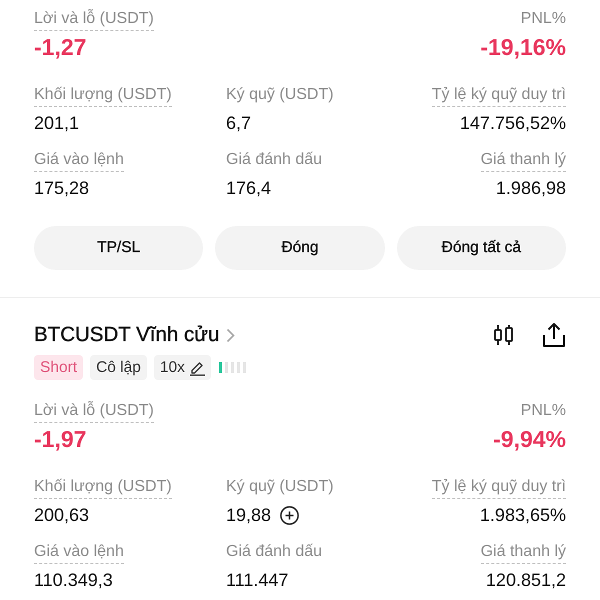 Image resolution: width=600 pixels, height=600 pixels. What do you see at coordinates (481, 248) in the screenshot?
I see `action-button: Đóng tất cả` at bounding box center [481, 248].